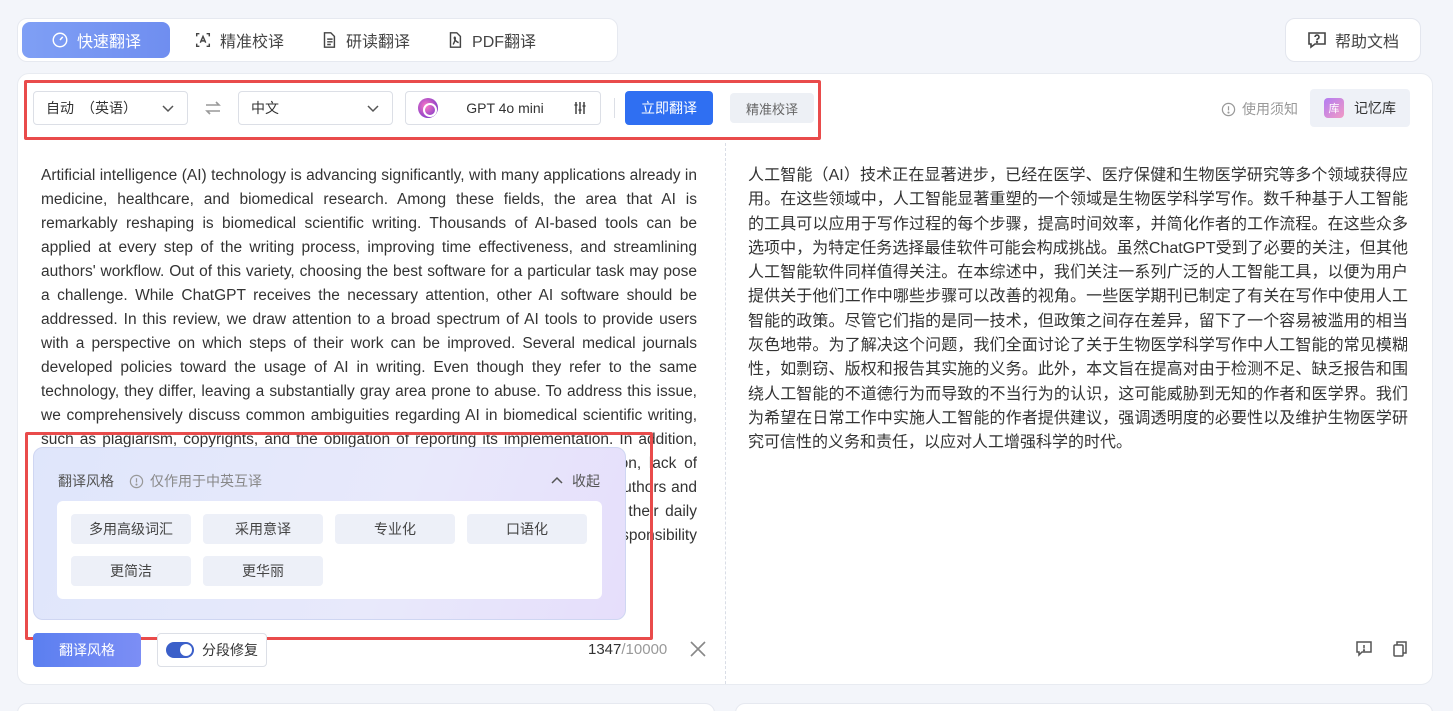 This screenshot has width=1453, height=711. I want to click on help-docs-button: 帮助文档, so click(1353, 40).